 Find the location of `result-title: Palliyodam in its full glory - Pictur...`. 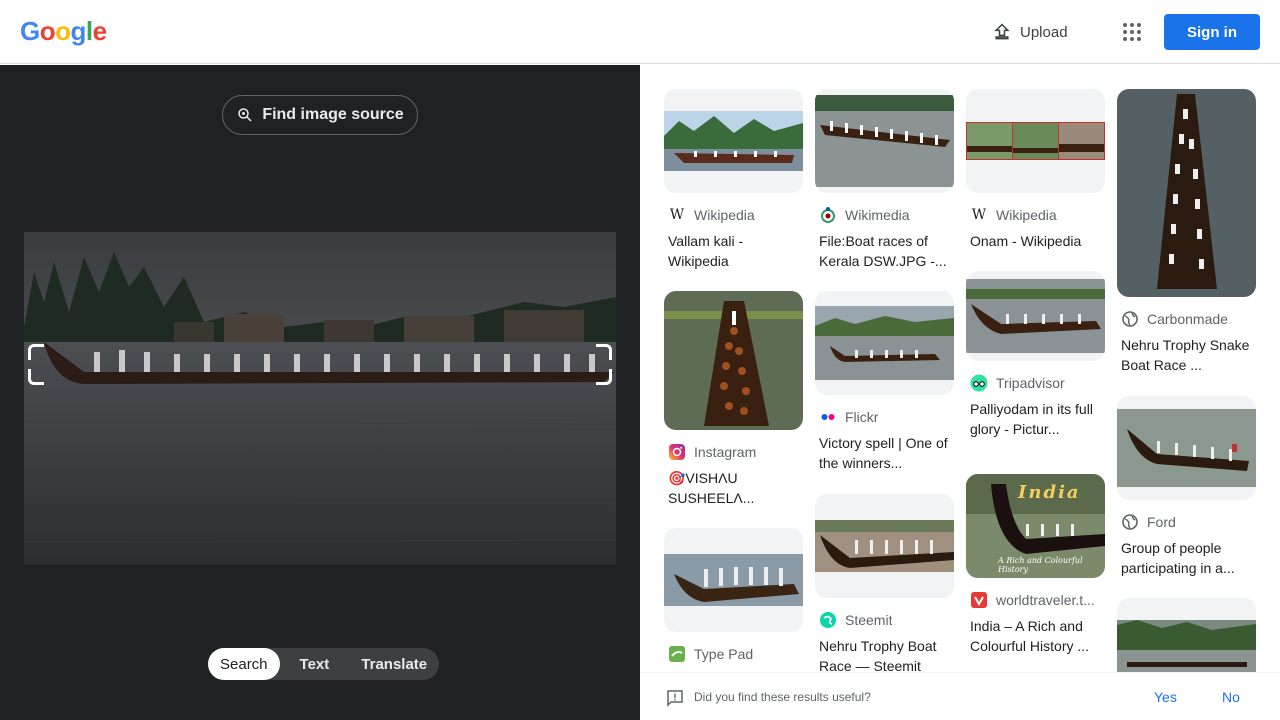

result-title: Palliyodam in its full glory - Pictur... is located at coordinates (1035, 419).